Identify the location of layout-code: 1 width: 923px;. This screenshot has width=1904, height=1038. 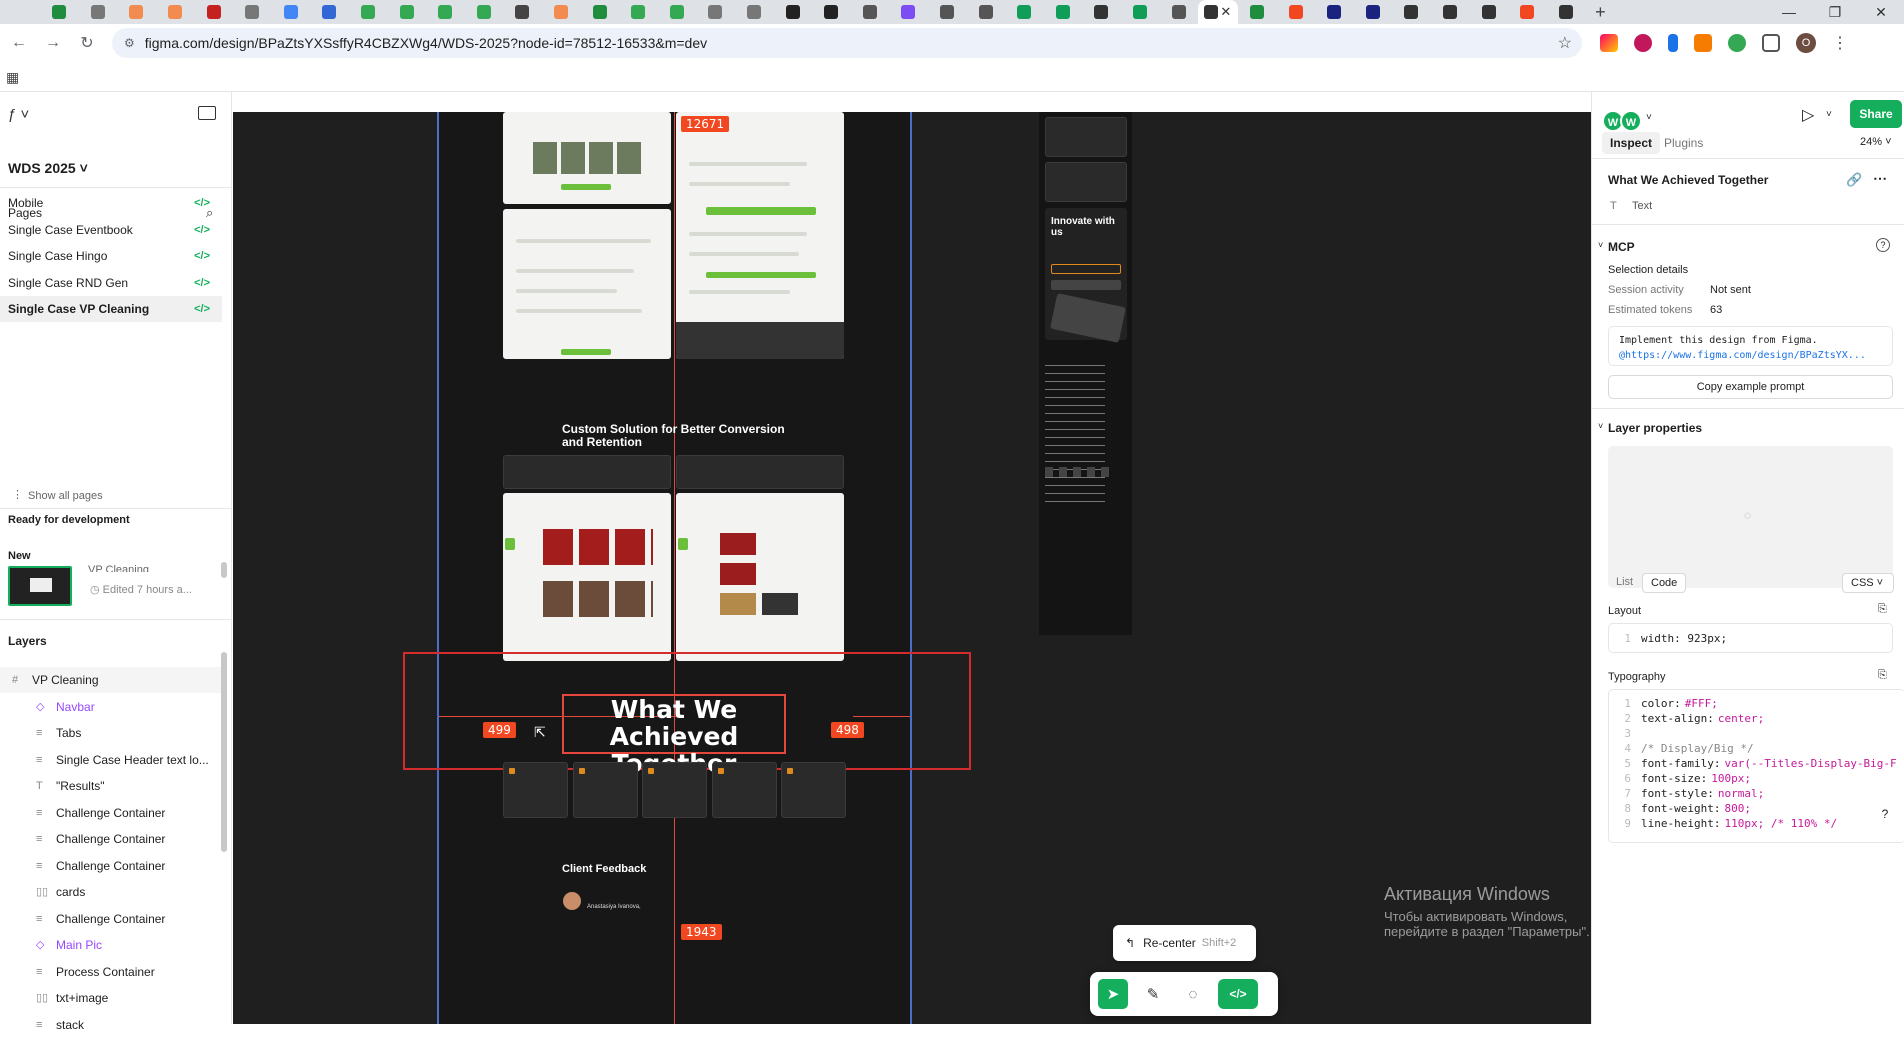
(1750, 638).